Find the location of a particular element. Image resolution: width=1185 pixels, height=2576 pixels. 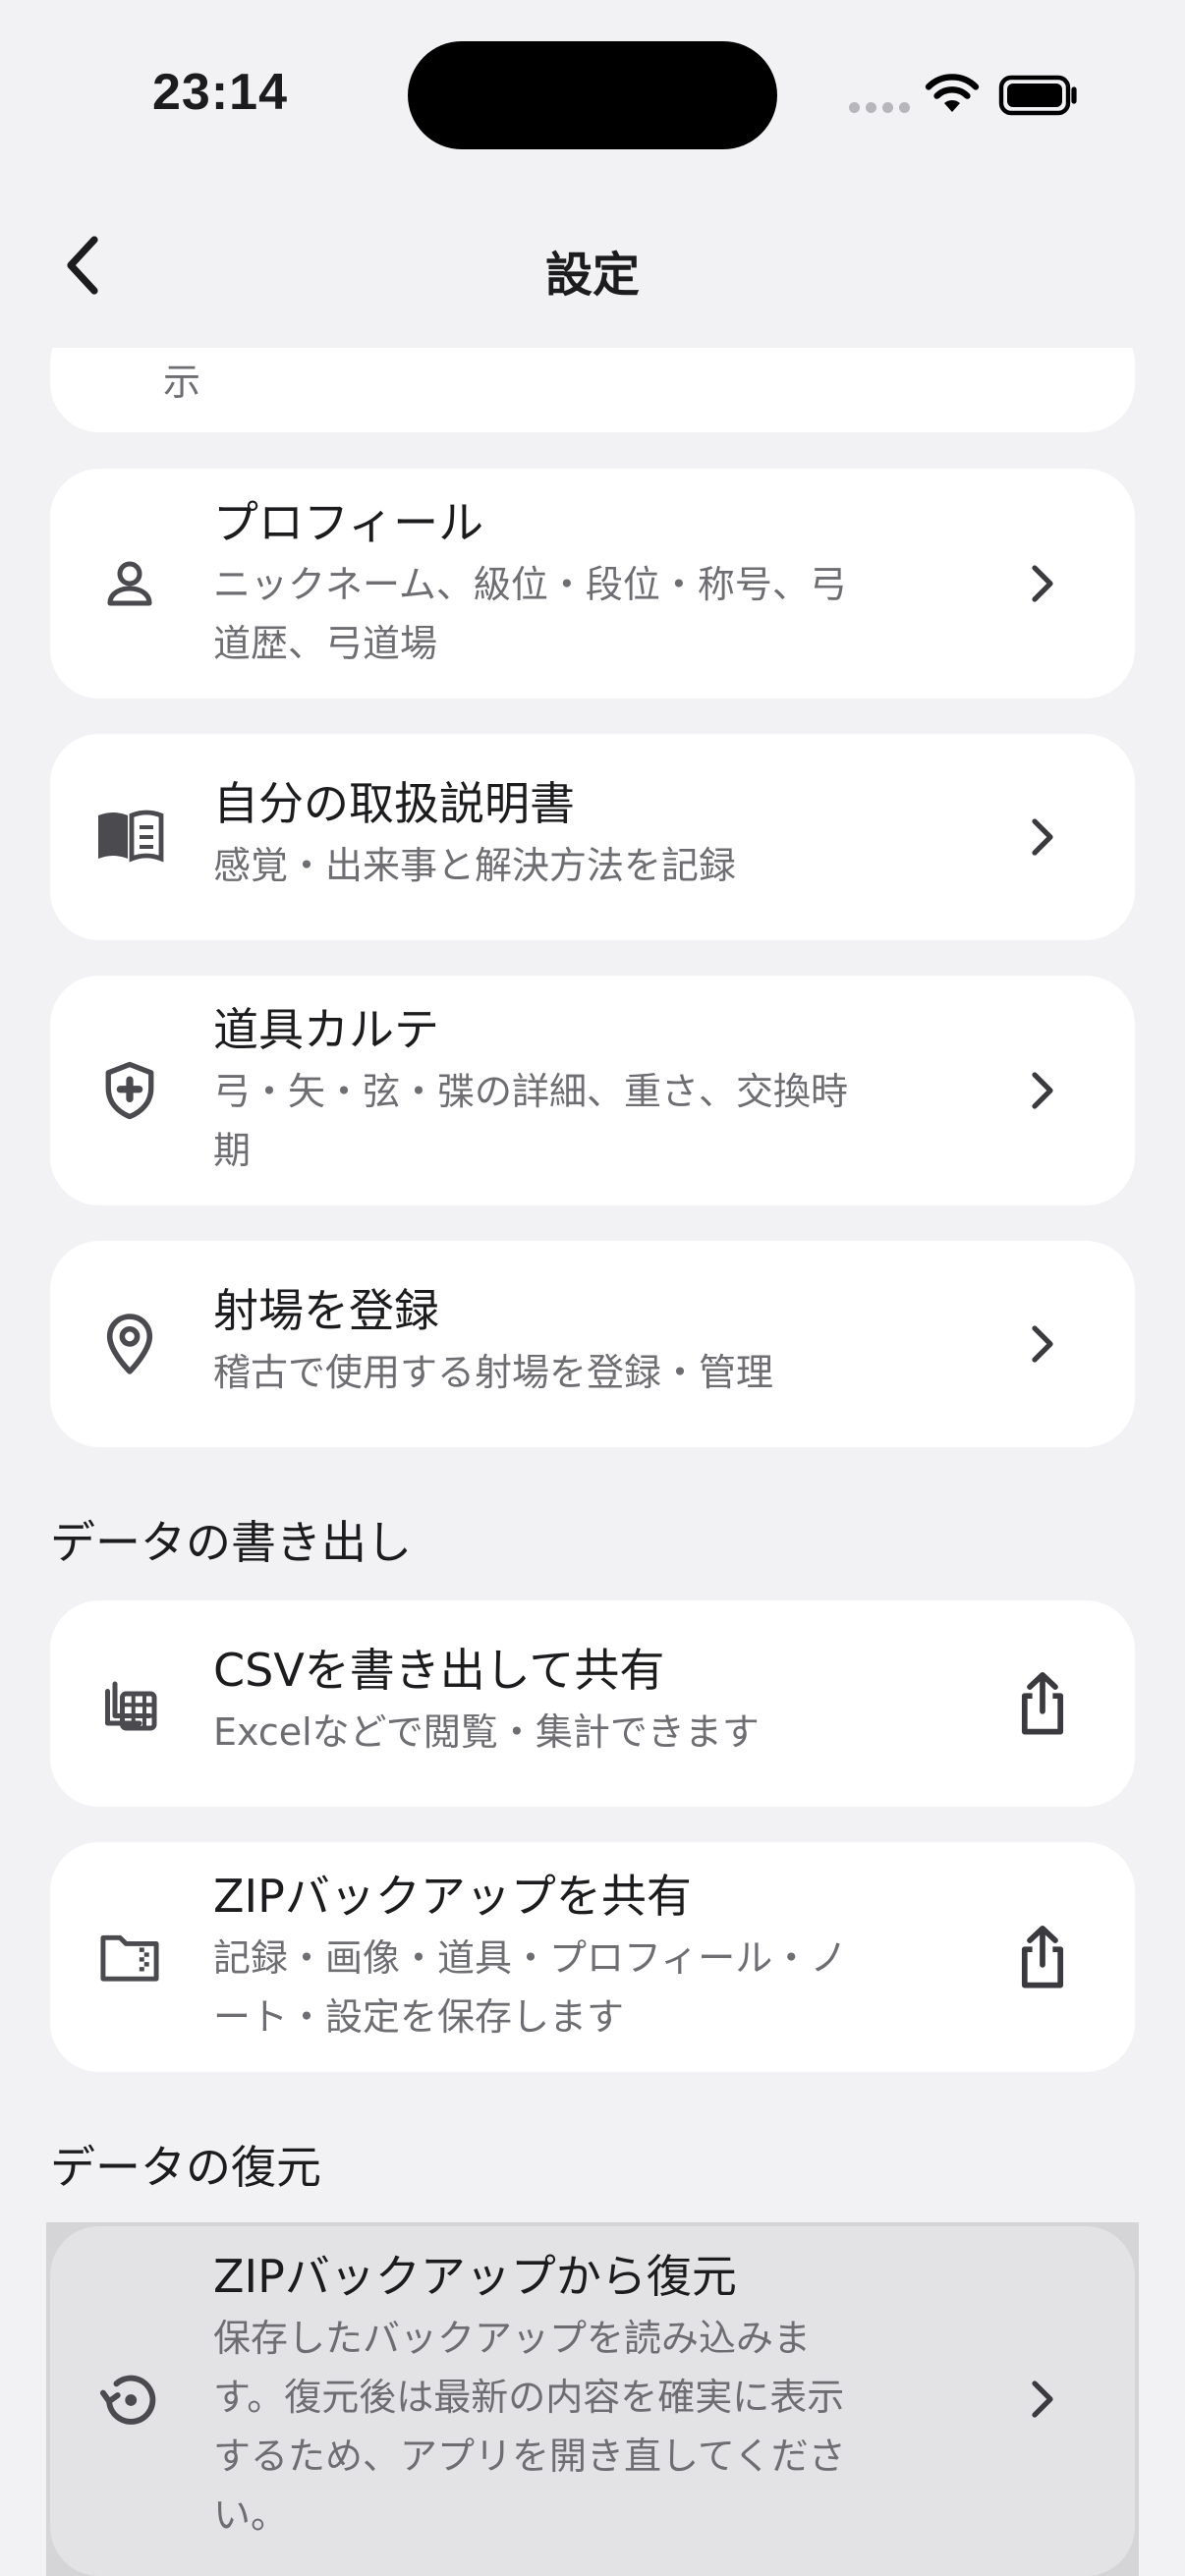

section-header-export: データの書き出し is located at coordinates (231, 1542).